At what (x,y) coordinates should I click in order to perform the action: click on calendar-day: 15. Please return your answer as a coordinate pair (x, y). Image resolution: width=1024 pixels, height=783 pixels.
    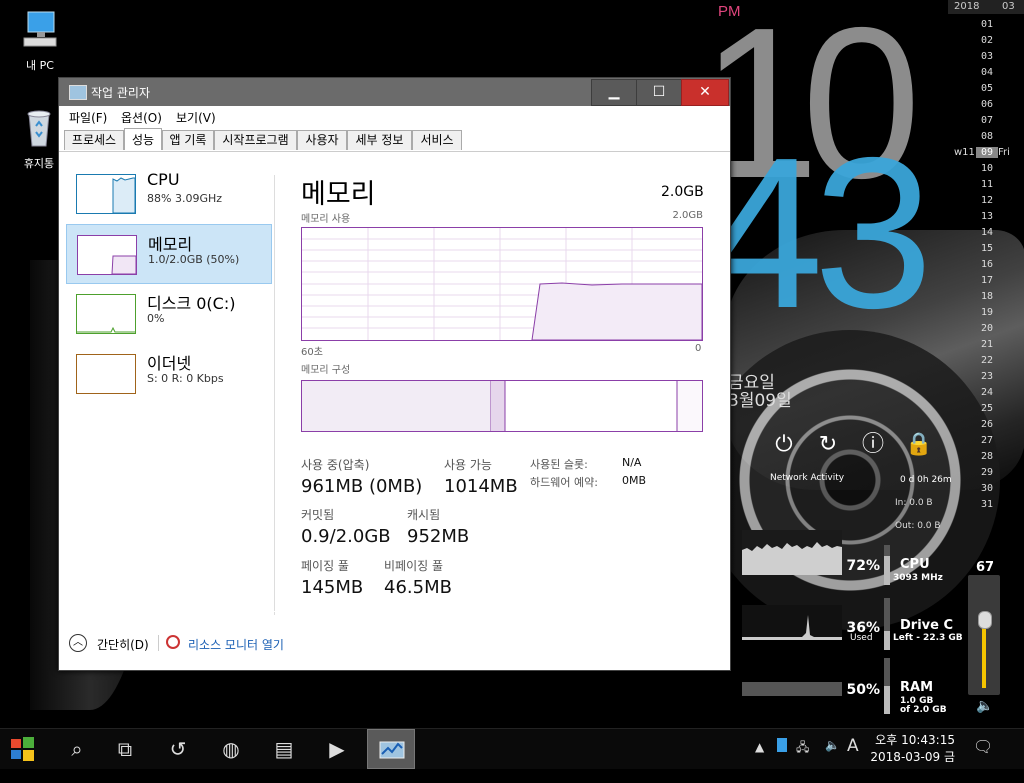
    Looking at the image, I should click on (987, 248).